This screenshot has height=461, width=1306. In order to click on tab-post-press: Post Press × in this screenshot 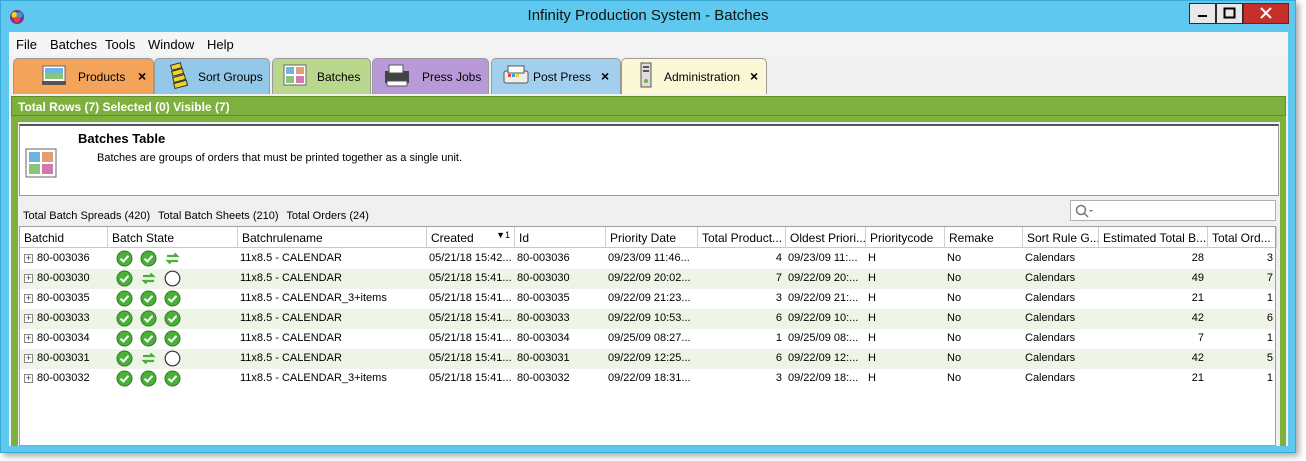, I will do `click(556, 76)`.